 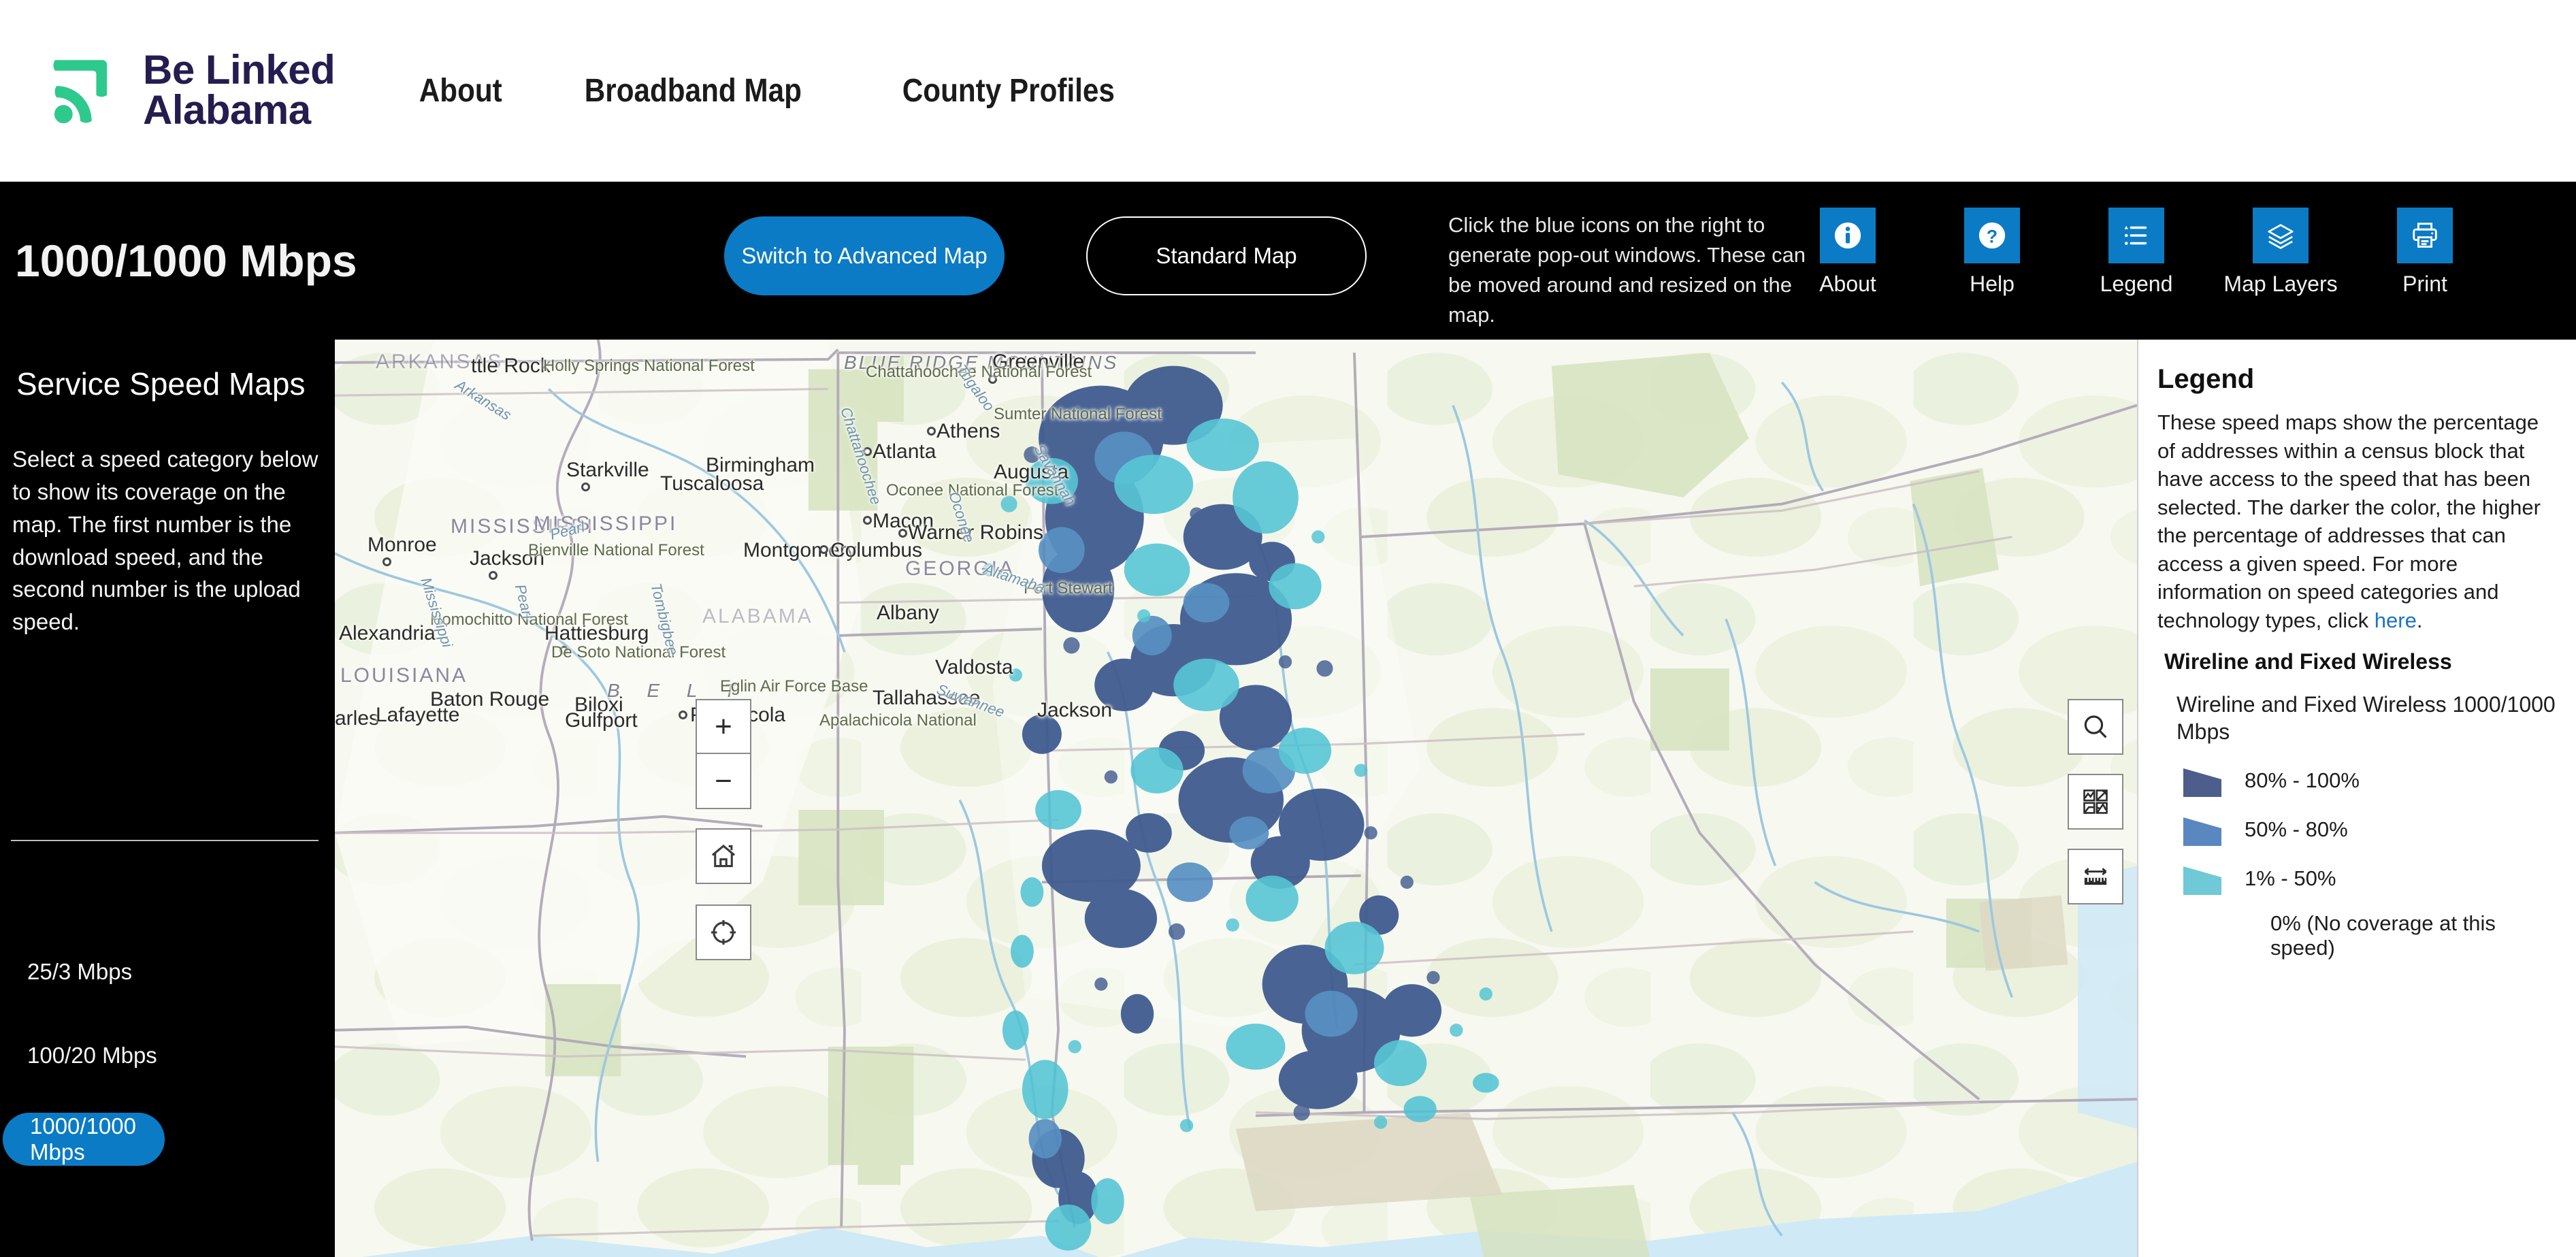 What do you see at coordinates (2302, 780) in the screenshot?
I see `legend-item-label-80-100: 80% - 100%` at bounding box center [2302, 780].